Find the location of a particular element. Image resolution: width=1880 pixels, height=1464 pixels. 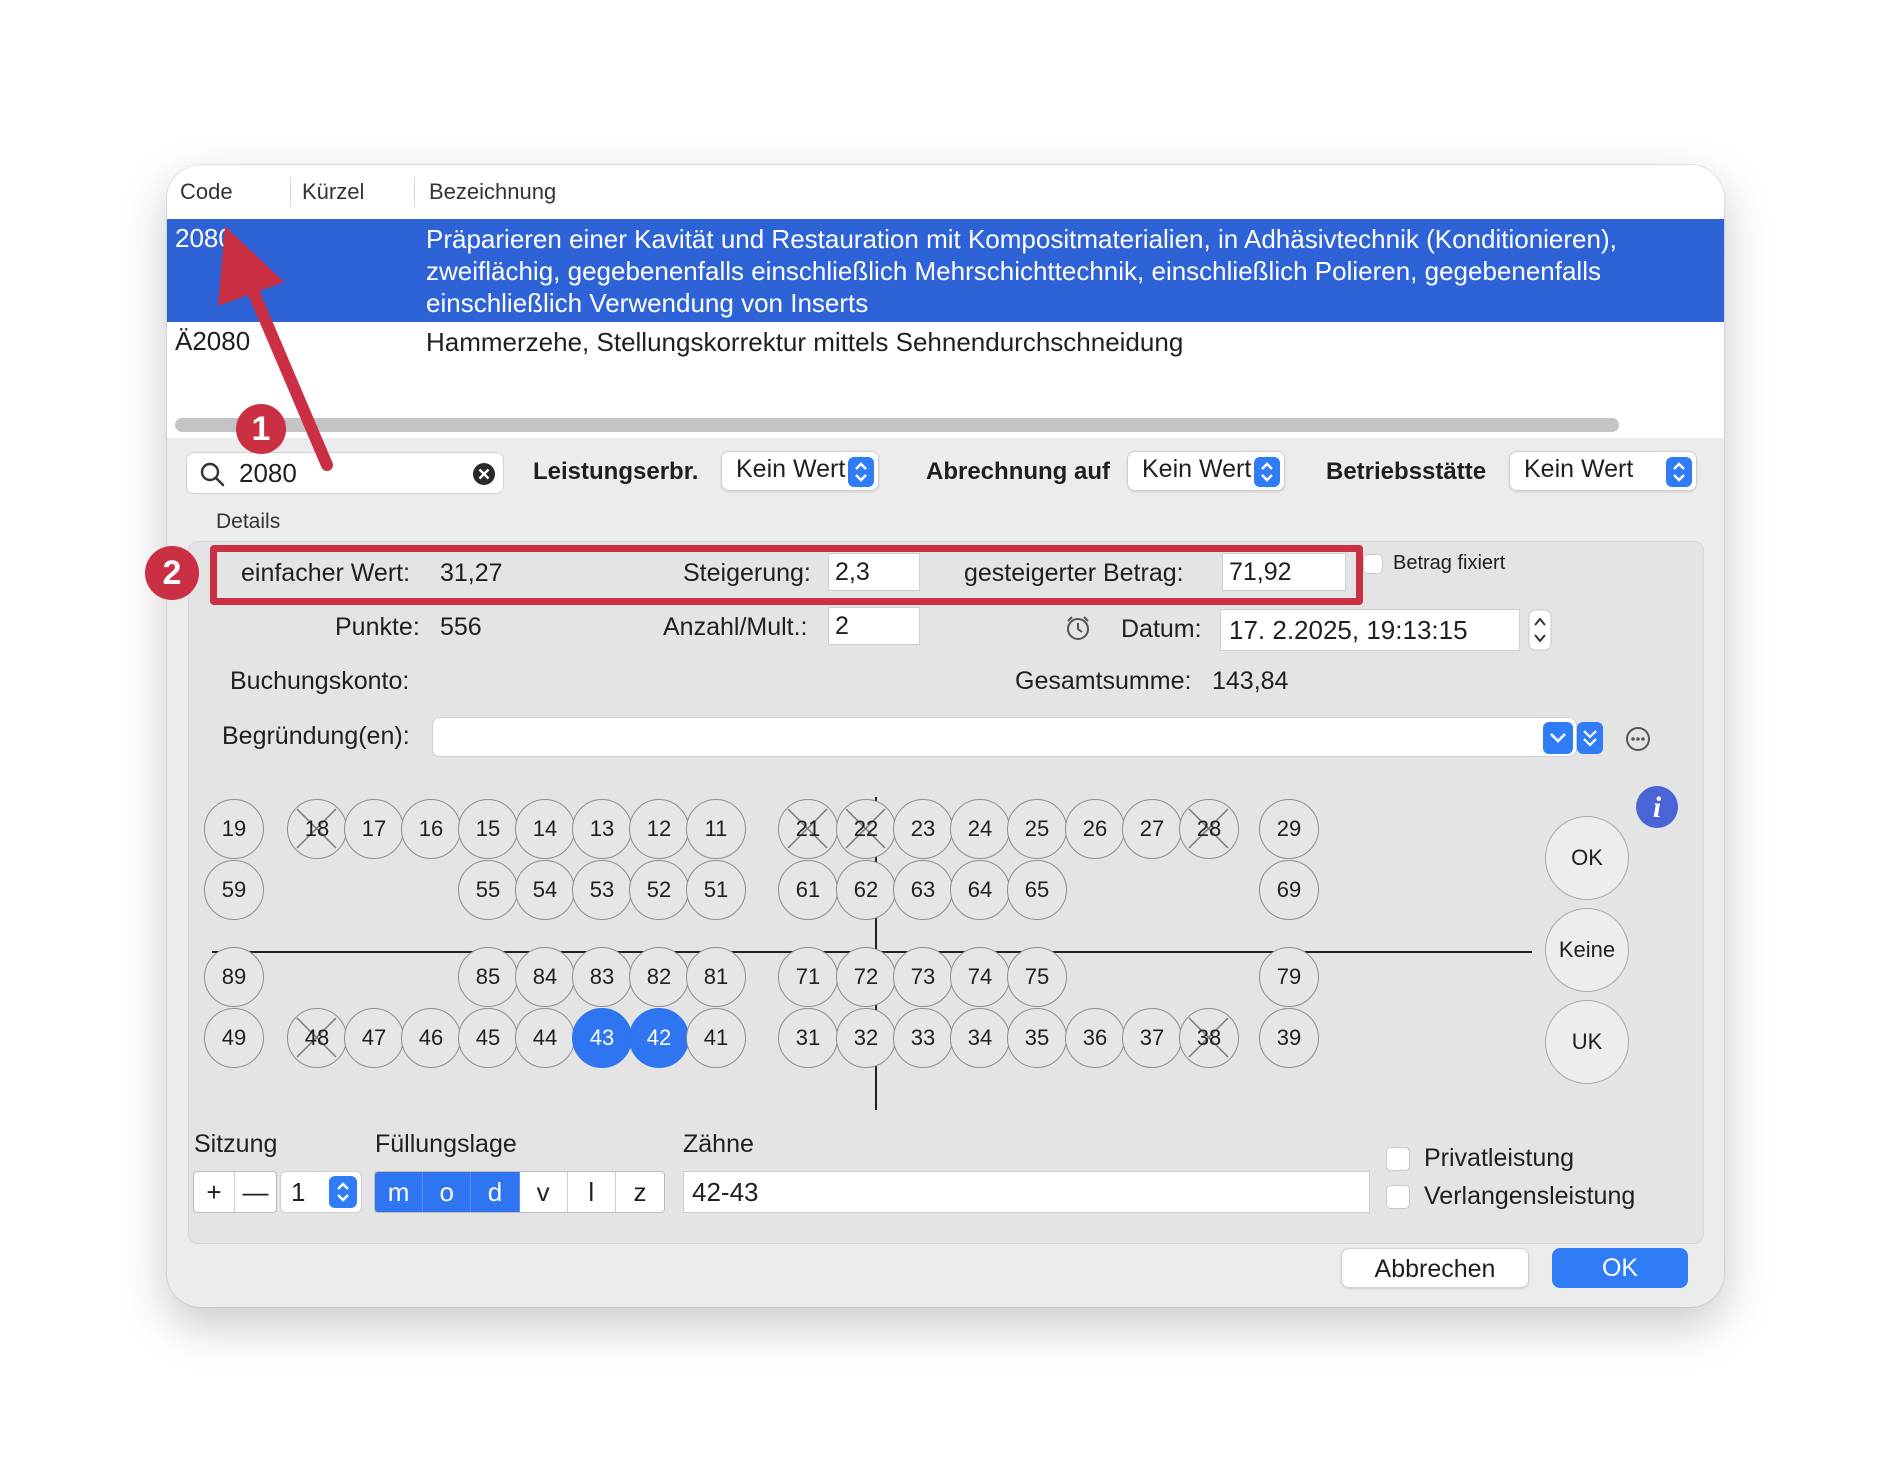

segment-l: l is located at coordinates (592, 1192).